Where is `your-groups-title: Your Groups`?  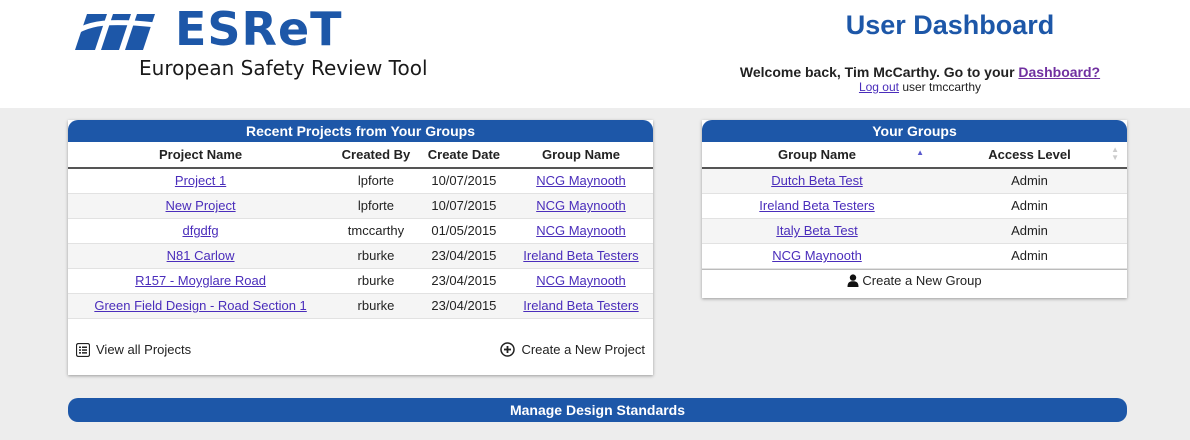
your-groups-title: Your Groups is located at coordinates (914, 131).